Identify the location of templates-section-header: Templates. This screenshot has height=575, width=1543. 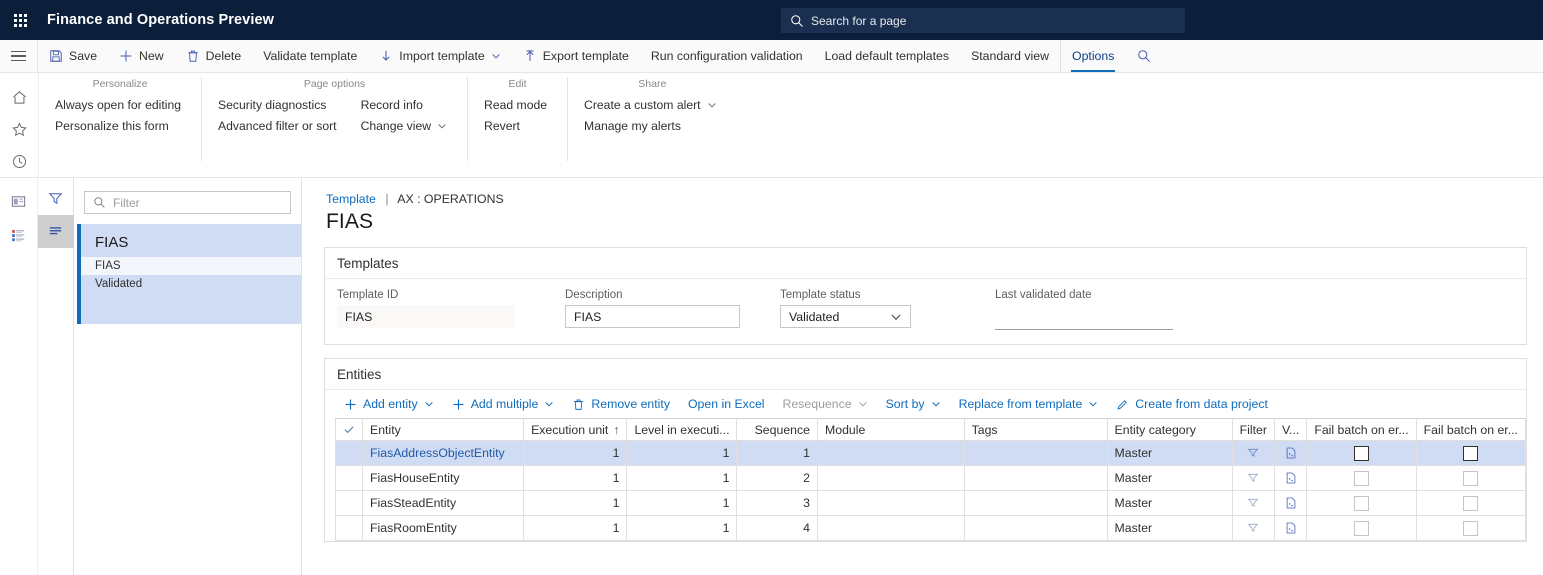
(925, 263).